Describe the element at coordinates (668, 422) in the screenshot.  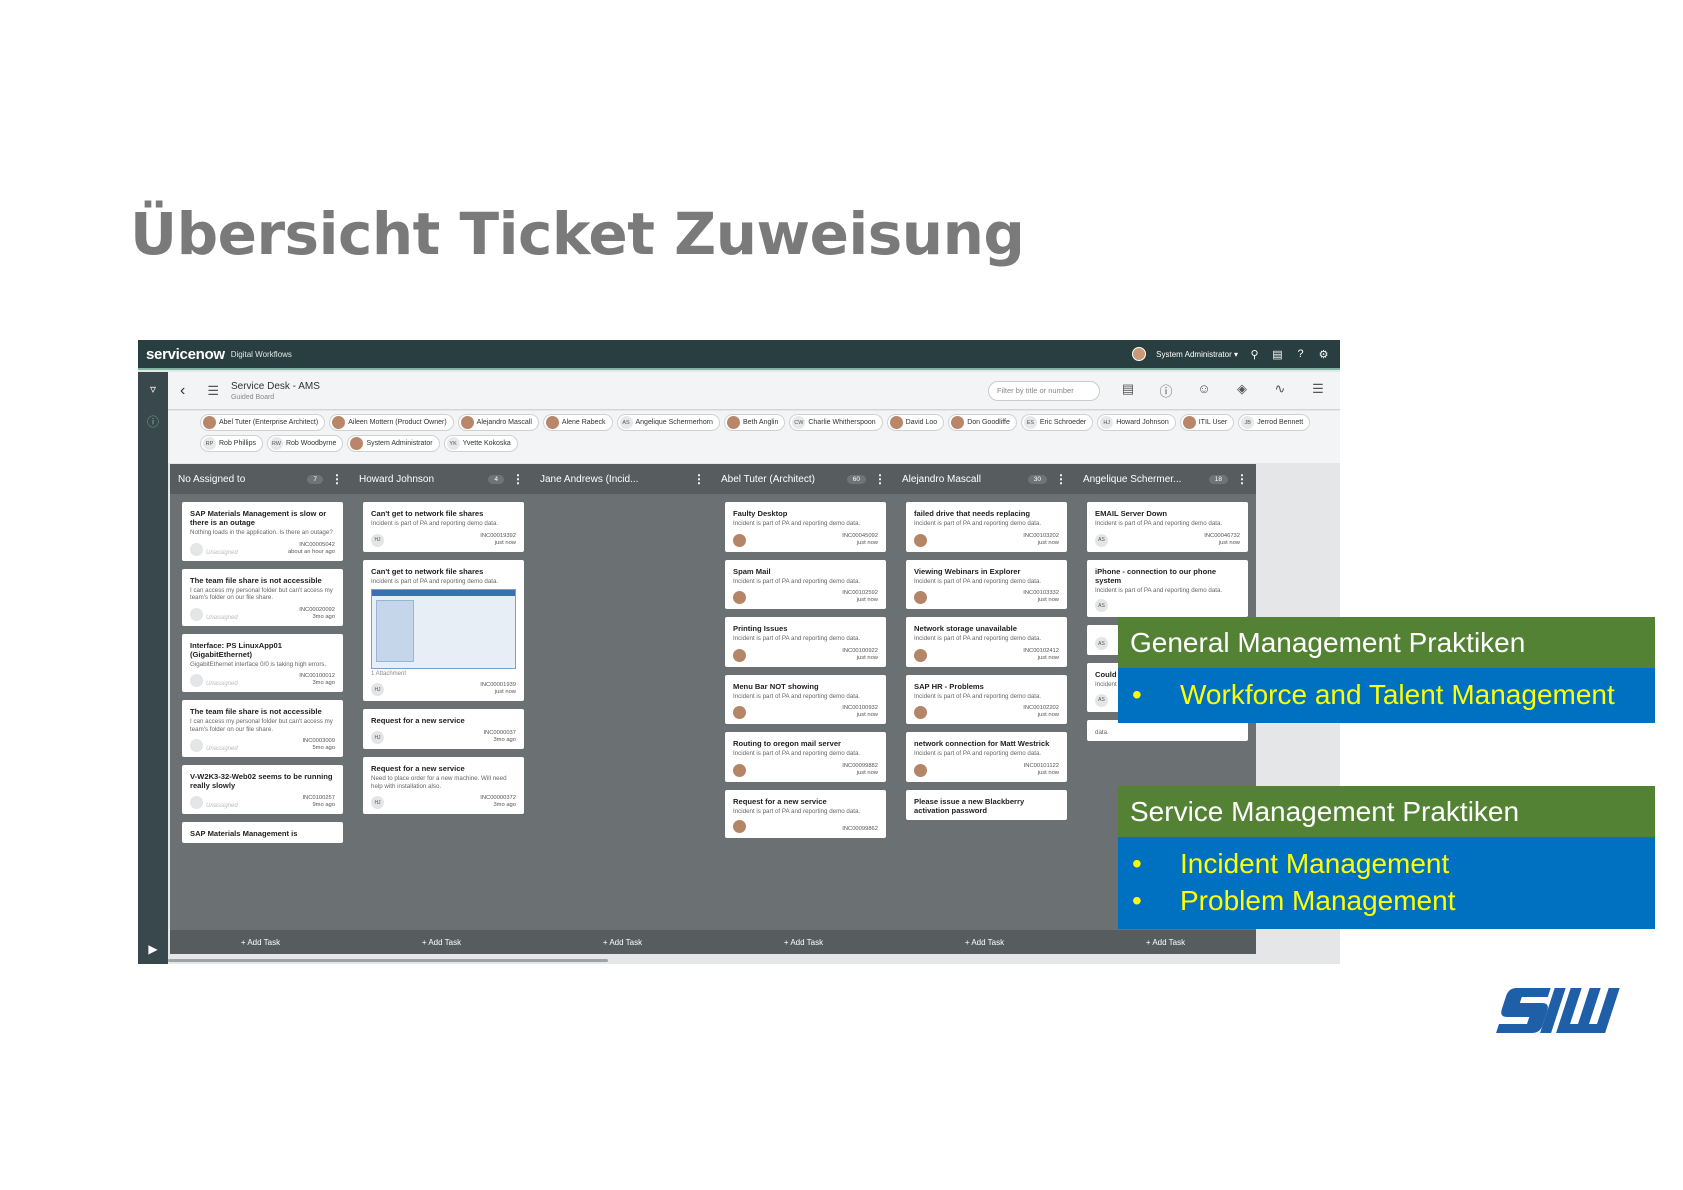
I see `assignee-filter-chip: AS Angelique Schermerhorn` at that location.